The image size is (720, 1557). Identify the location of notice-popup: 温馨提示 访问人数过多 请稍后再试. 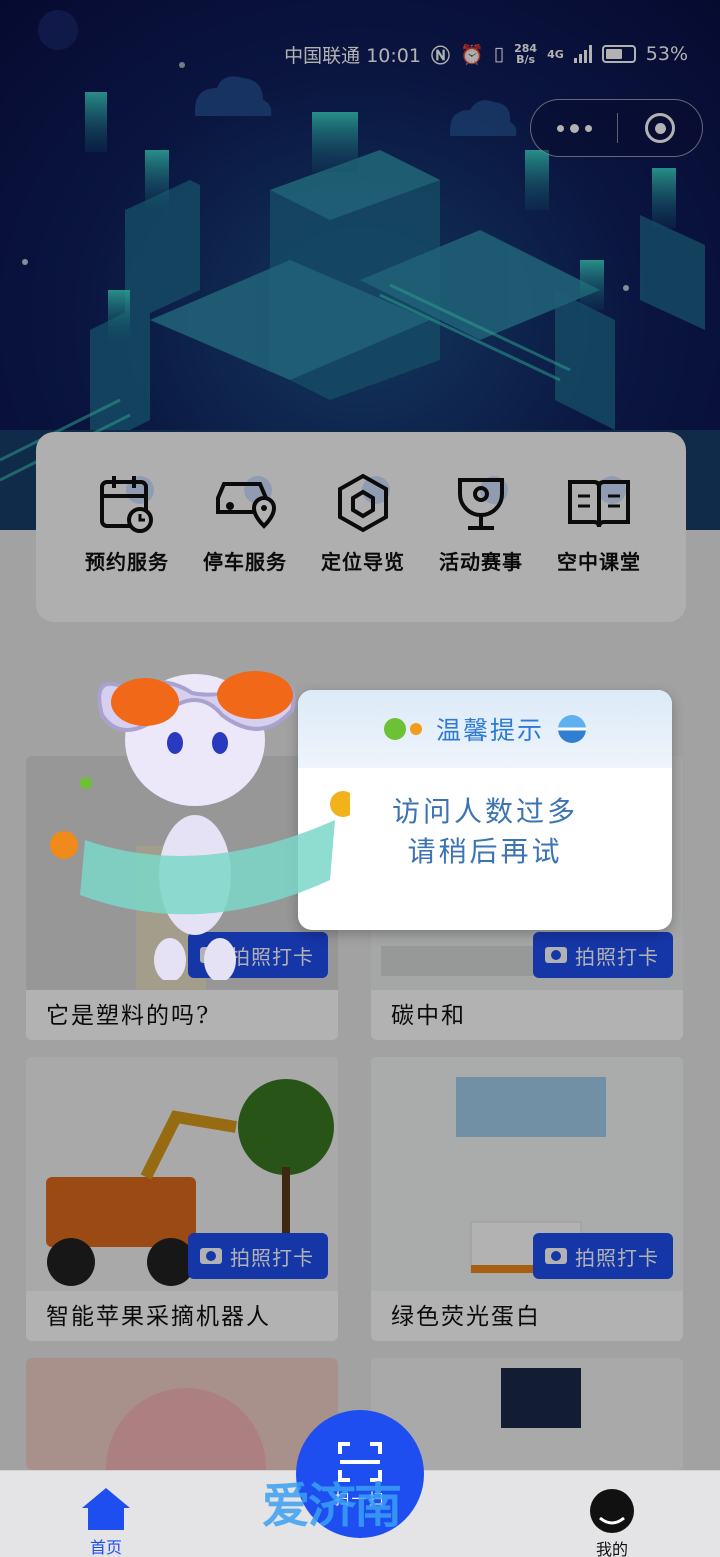
(485, 810).